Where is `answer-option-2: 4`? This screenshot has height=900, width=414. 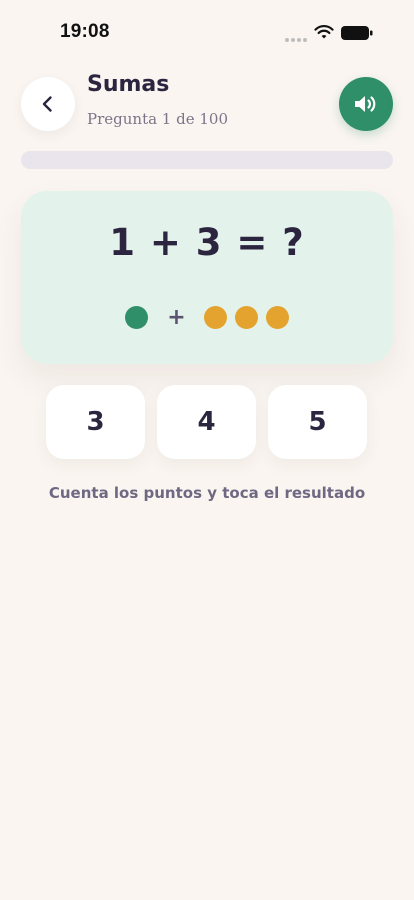
answer-option-2: 4 is located at coordinates (206, 422).